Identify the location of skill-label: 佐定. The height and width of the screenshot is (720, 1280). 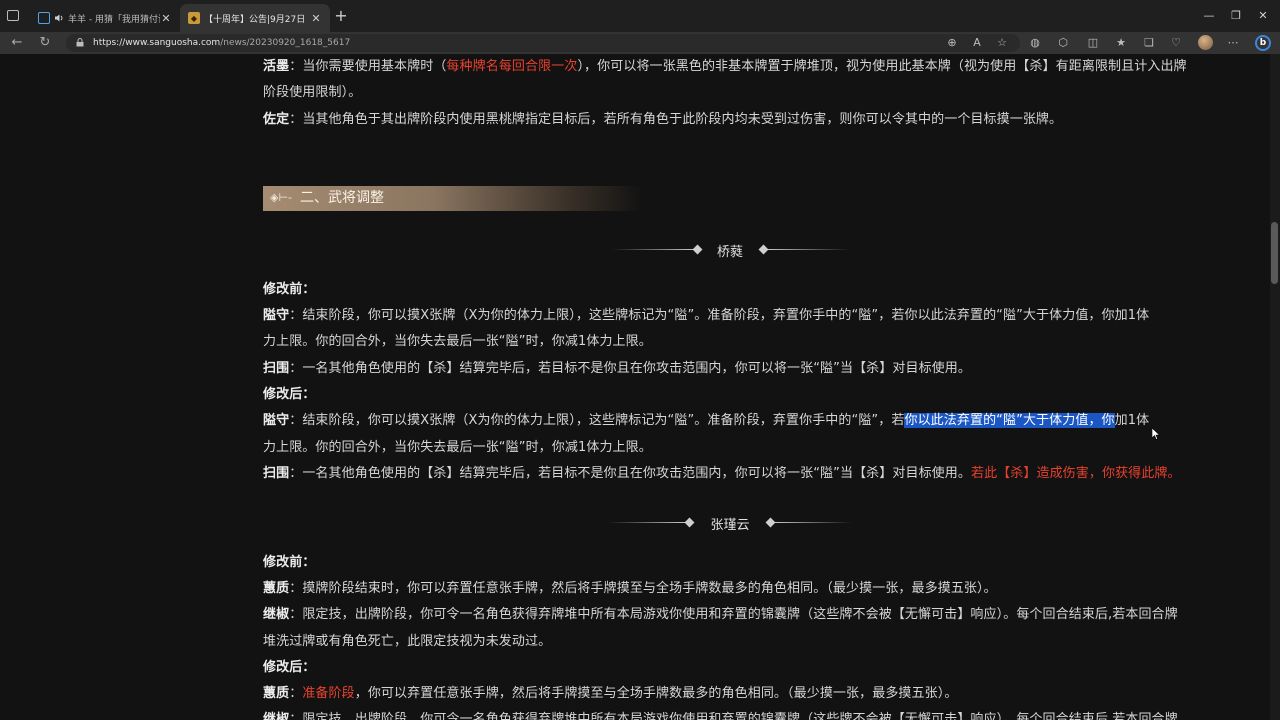
(276, 119).